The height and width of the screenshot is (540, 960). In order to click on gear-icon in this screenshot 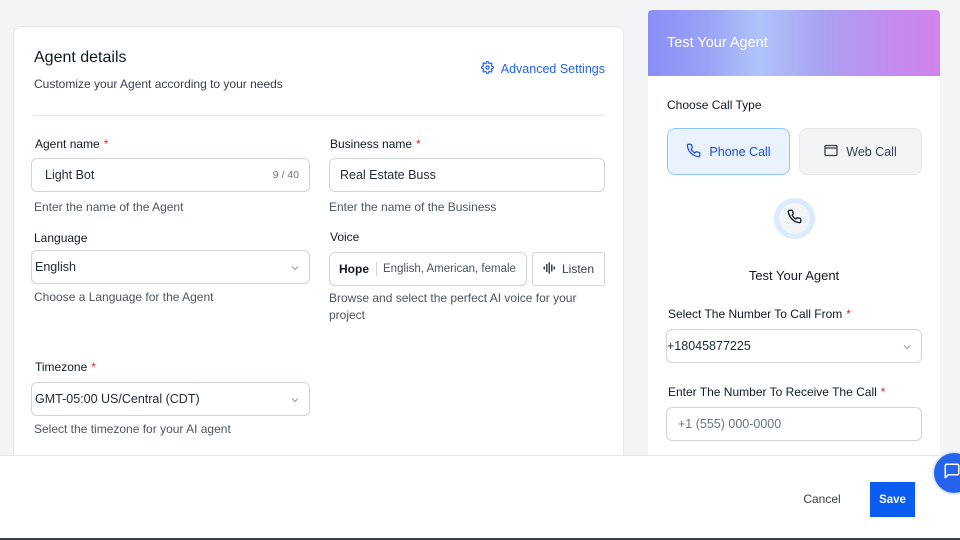, I will do `click(487, 68)`.